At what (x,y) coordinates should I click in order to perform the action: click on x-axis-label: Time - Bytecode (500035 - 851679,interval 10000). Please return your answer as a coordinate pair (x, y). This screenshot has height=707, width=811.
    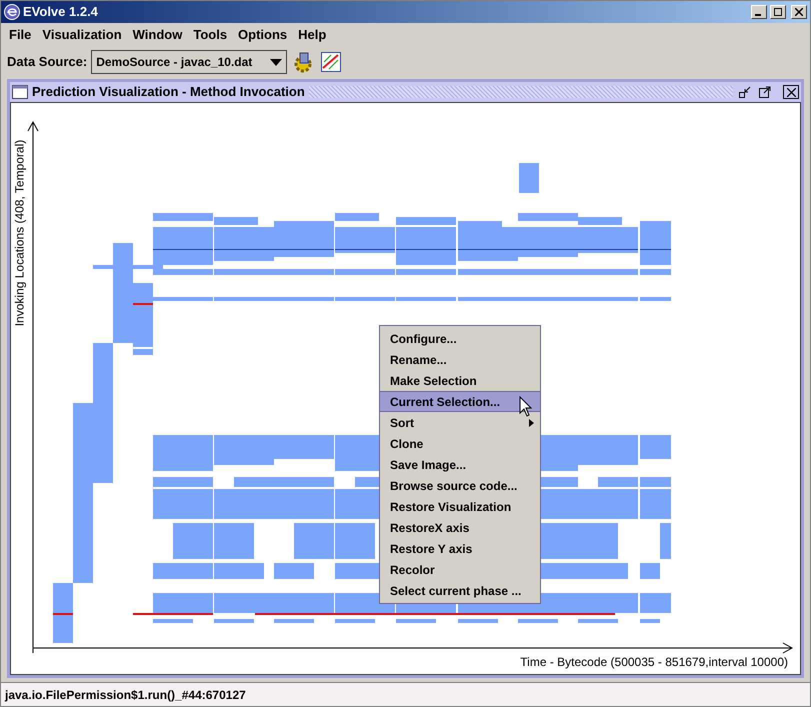
    Looking at the image, I should click on (654, 662).